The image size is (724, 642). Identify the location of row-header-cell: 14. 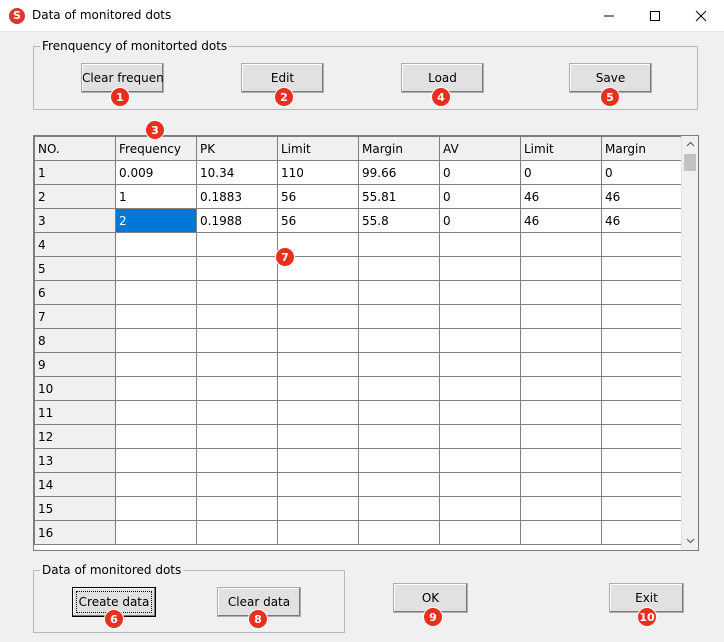
(75, 484).